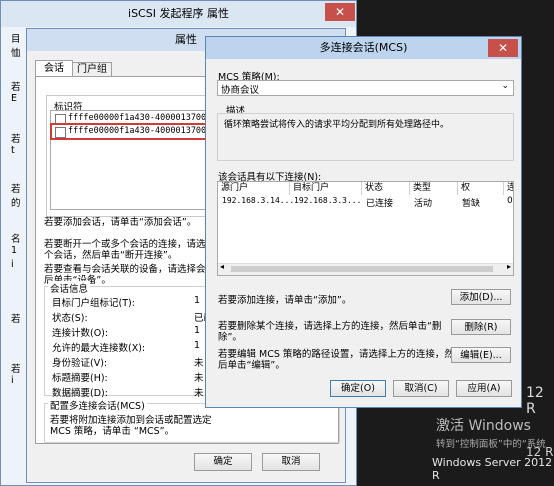 Image resolution: width=554 pixels, height=486 pixels. What do you see at coordinates (80, 393) in the screenshot?
I see `session-info-label: 数据摘要(D):` at bounding box center [80, 393].